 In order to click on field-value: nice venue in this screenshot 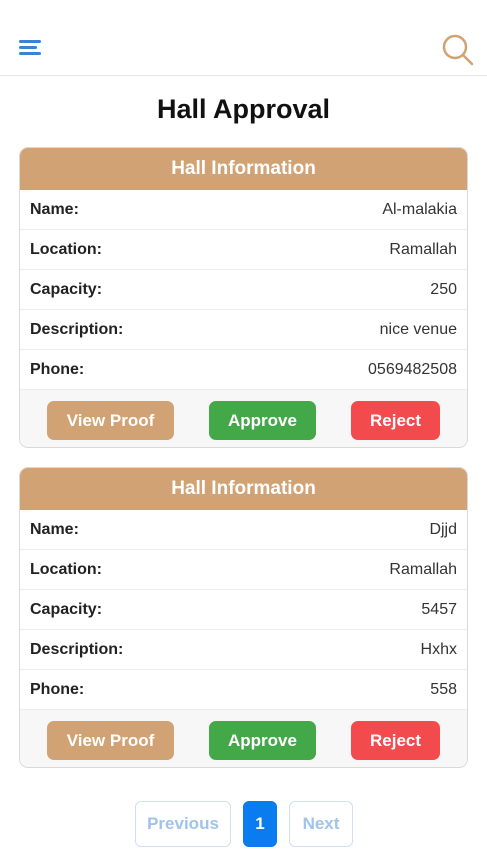, I will do `click(418, 329)`.